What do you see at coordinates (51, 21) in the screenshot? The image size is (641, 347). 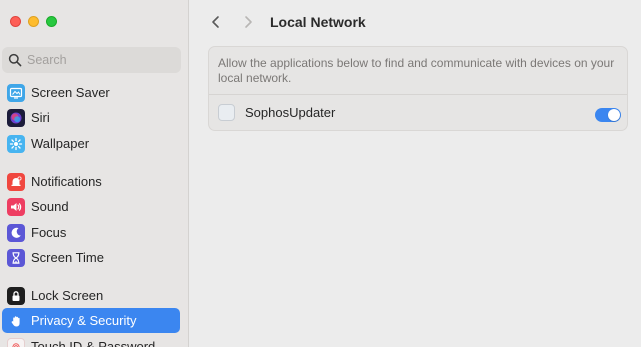 I see `zoom-window-button` at bounding box center [51, 21].